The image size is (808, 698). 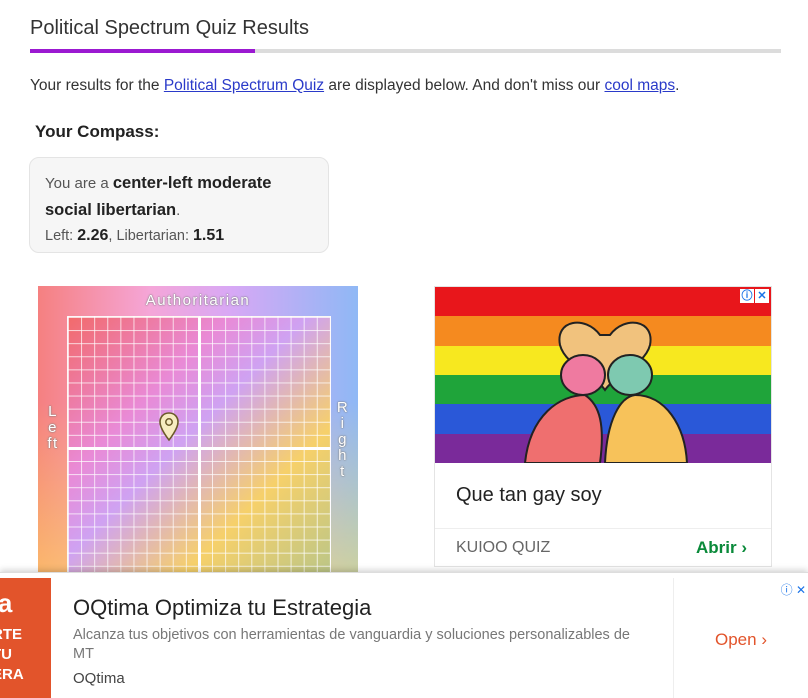 I want to click on cool-maps-link: cool maps, so click(x=639, y=85).